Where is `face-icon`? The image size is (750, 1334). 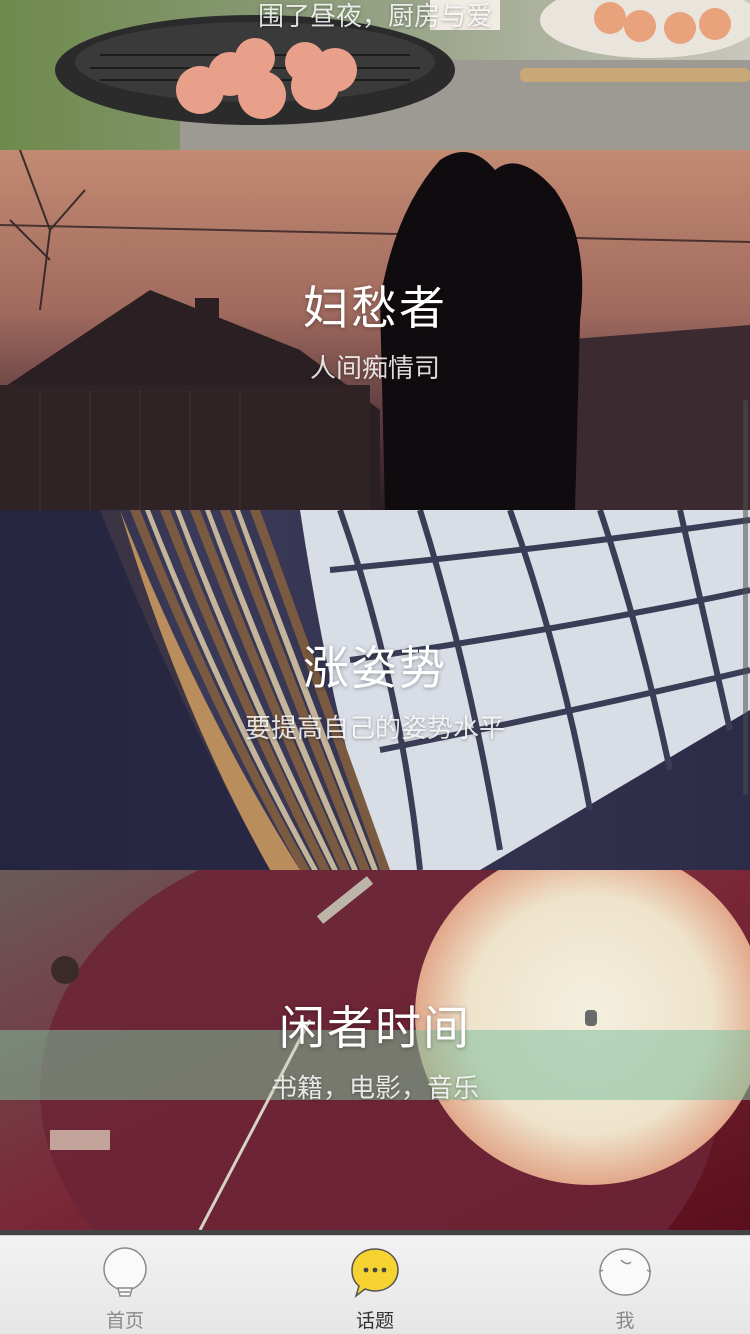
face-icon is located at coordinates (625, 1274).